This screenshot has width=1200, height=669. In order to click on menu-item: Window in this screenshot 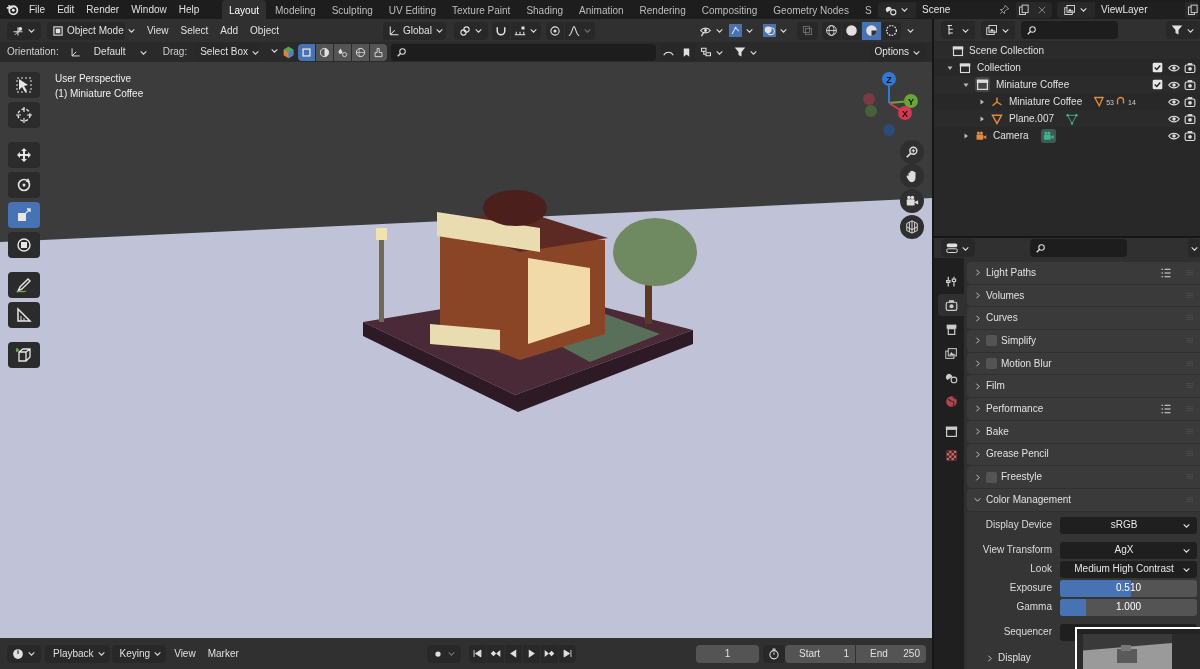, I will do `click(149, 9)`.